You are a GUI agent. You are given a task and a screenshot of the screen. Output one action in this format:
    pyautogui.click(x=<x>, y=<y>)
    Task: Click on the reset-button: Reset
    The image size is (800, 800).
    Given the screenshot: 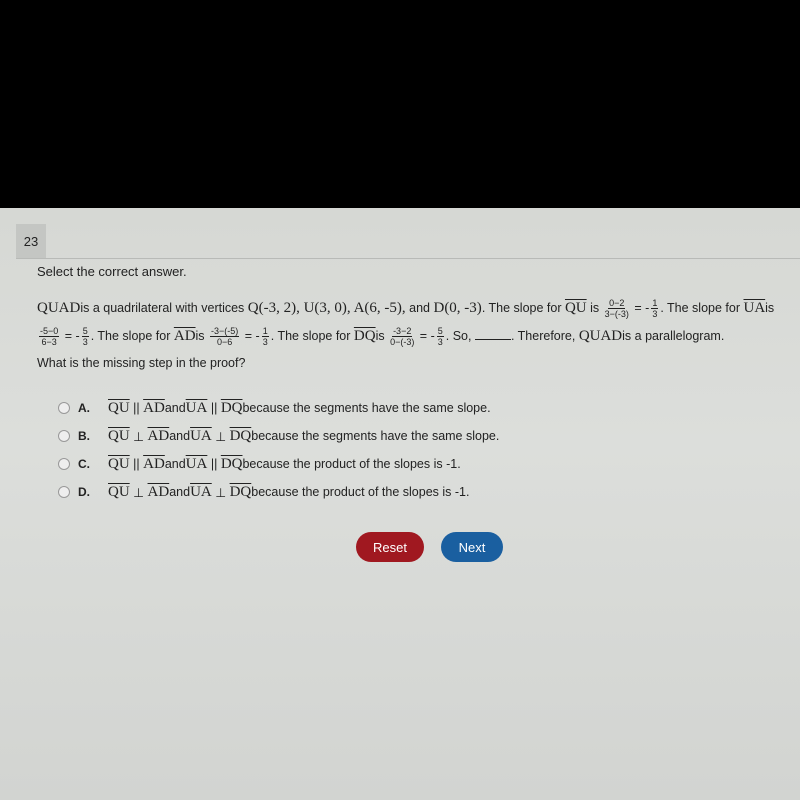 What is the action you would take?
    pyautogui.click(x=390, y=547)
    